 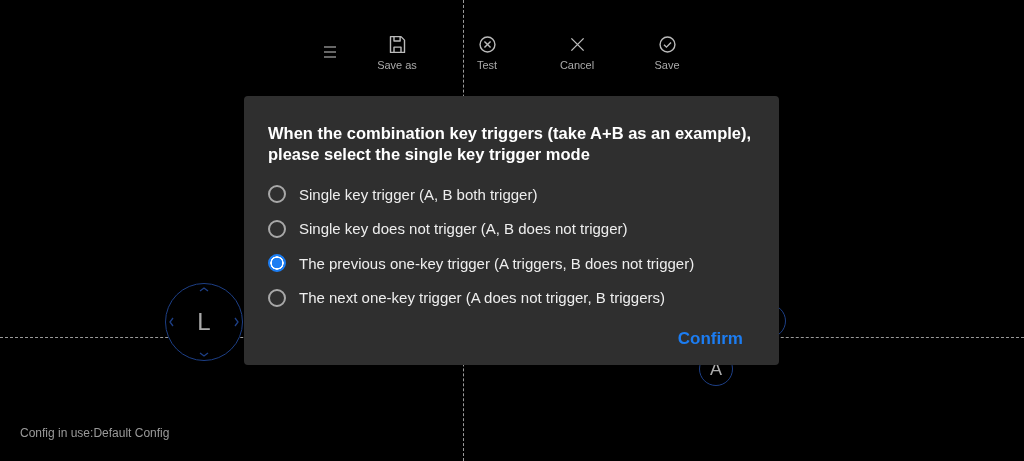 What do you see at coordinates (397, 52) in the screenshot?
I see `toolbar-button: Save as` at bounding box center [397, 52].